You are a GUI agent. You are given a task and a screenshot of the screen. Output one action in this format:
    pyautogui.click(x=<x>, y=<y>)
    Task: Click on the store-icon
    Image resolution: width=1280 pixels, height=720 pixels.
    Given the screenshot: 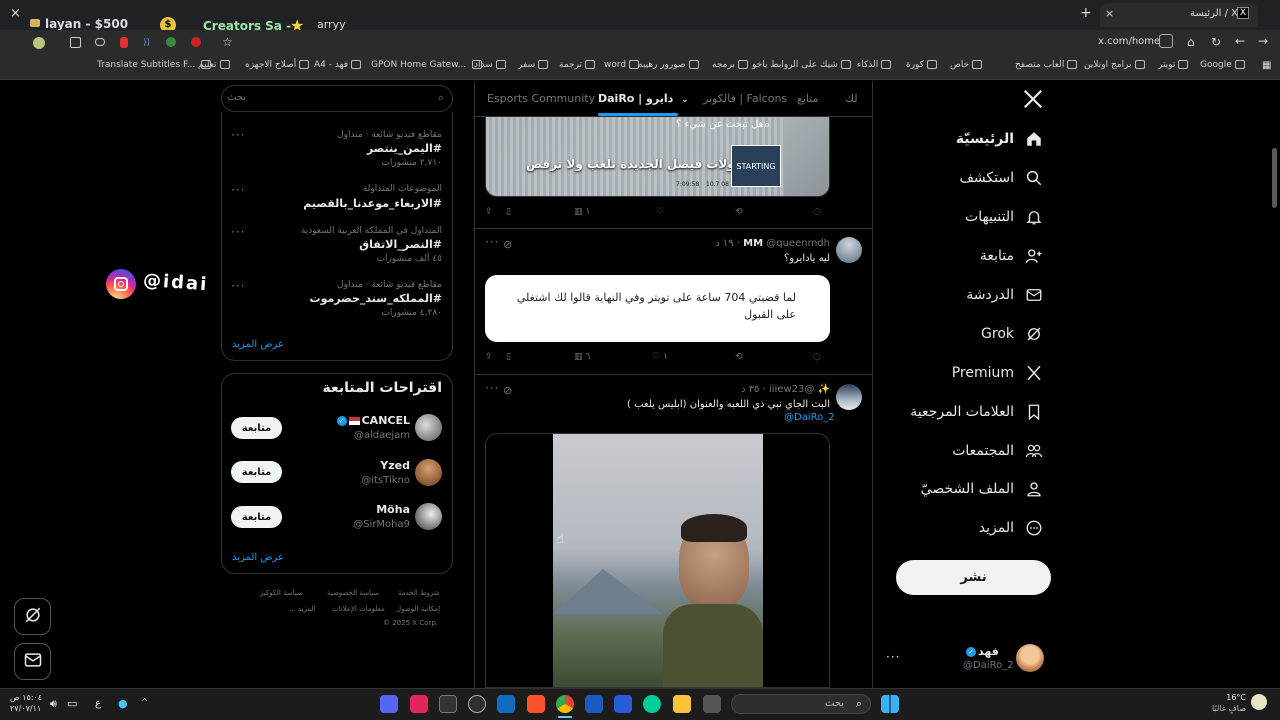 What is the action you would take?
    pyautogui.click(x=623, y=704)
    